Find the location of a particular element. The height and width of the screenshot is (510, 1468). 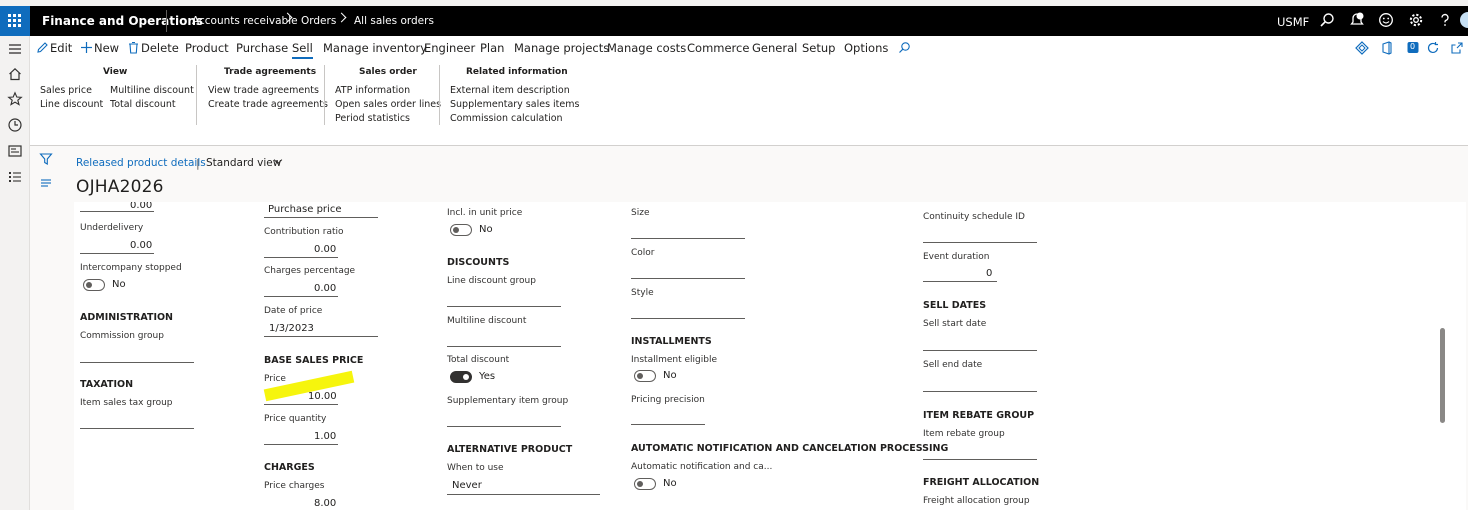

item-rebate-group-field is located at coordinates (980, 459).